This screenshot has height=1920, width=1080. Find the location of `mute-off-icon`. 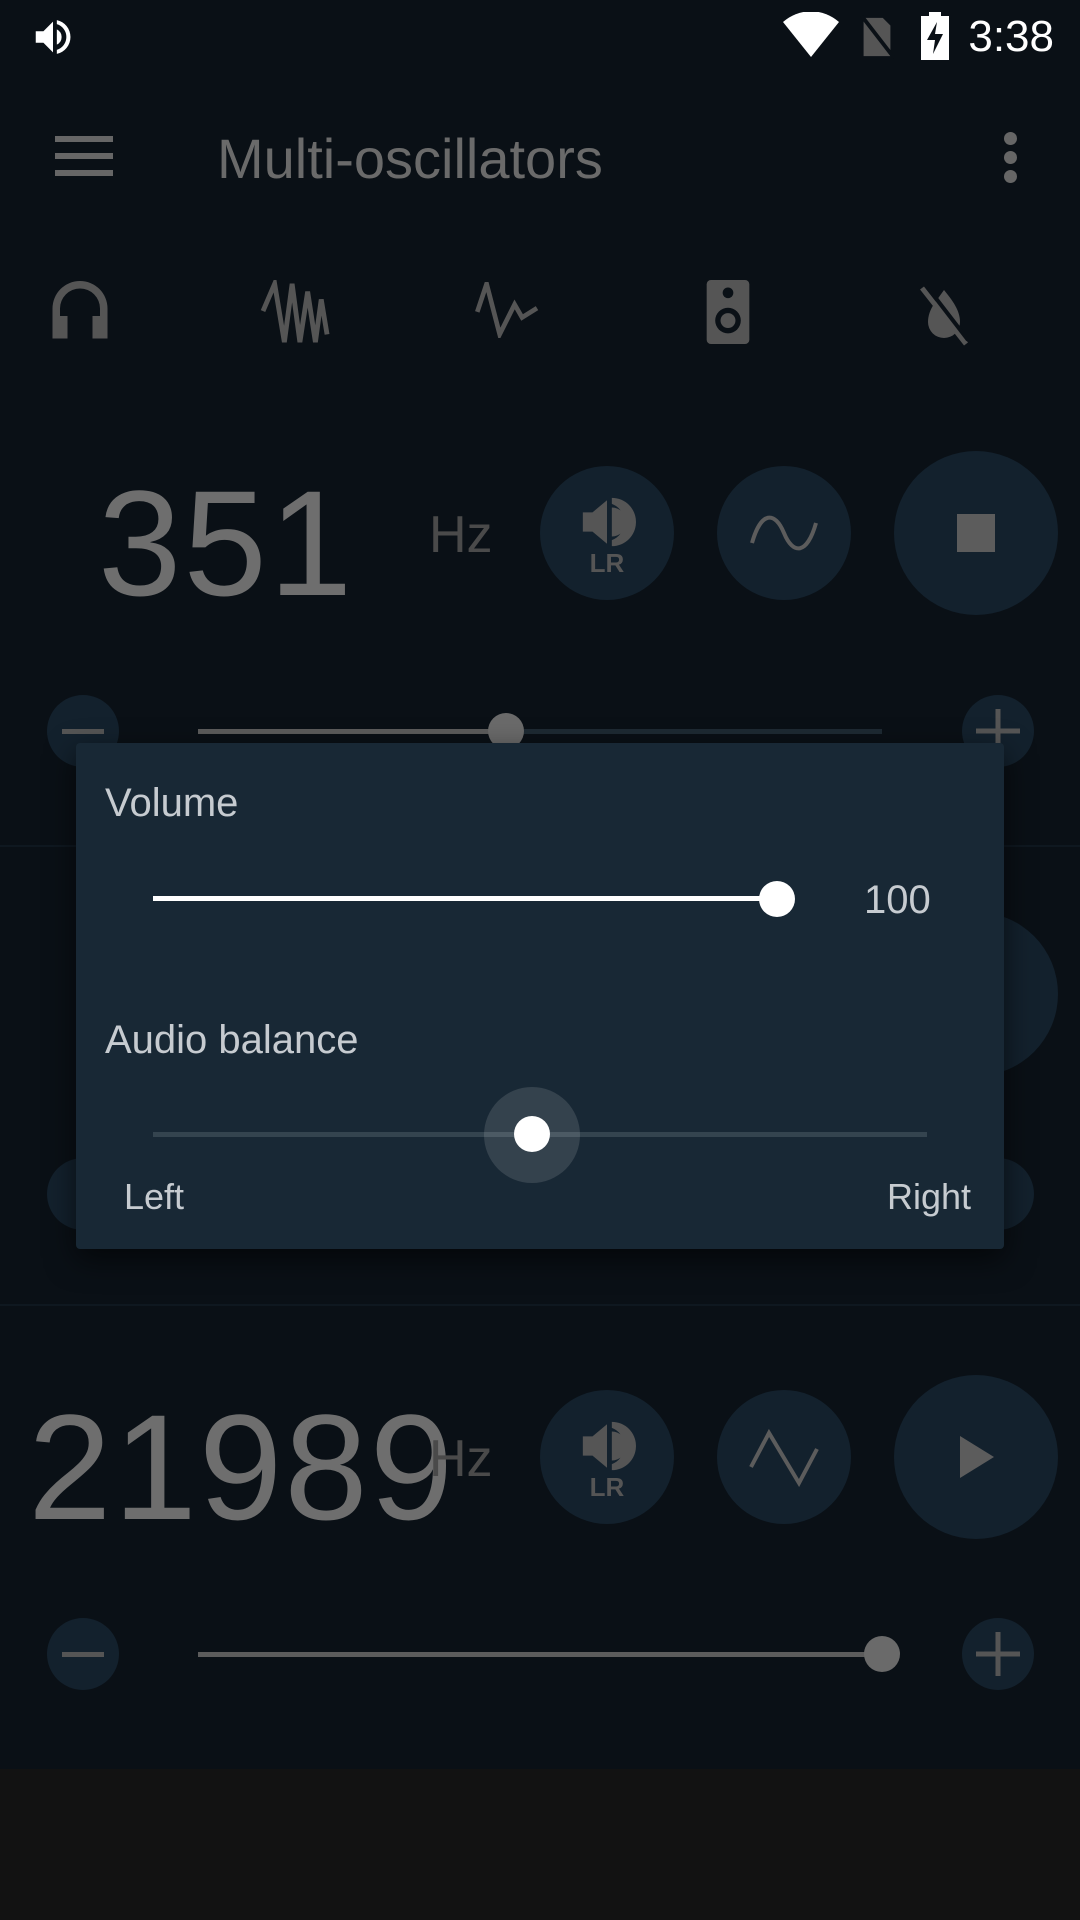

mute-off-icon is located at coordinates (944, 316).